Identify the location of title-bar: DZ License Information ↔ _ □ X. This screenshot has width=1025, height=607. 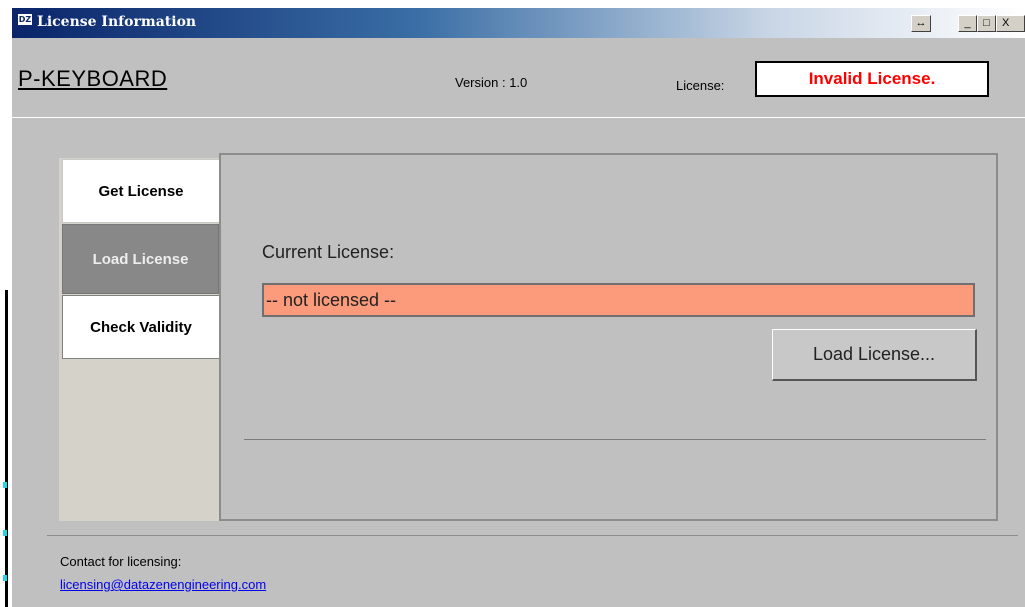
(518, 23).